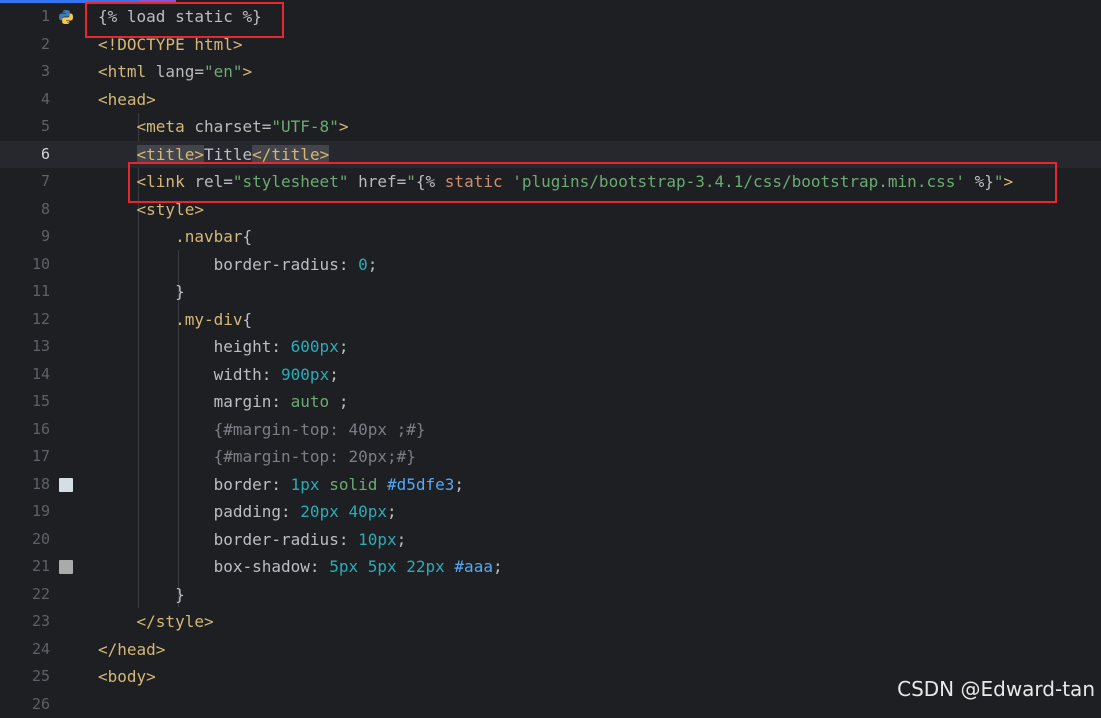 The height and width of the screenshot is (718, 1101). I want to click on line-number: 23, so click(25, 622).